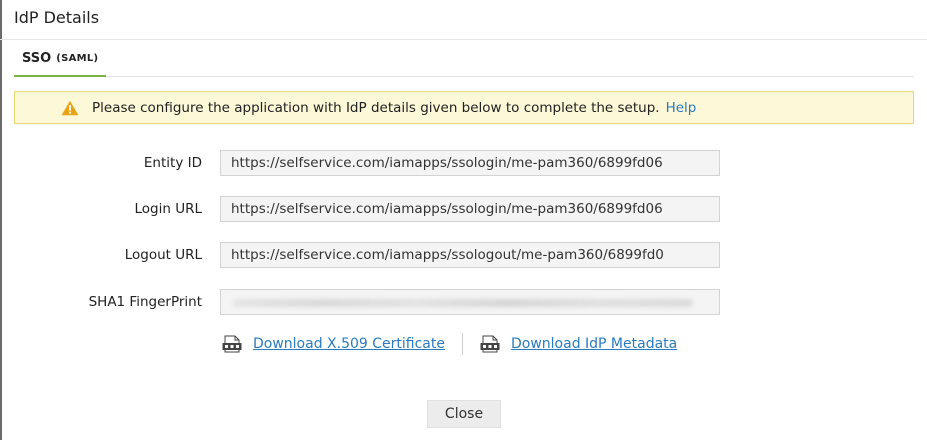  What do you see at coordinates (163, 255) in the screenshot?
I see `logout-url-label: Logout URL` at bounding box center [163, 255].